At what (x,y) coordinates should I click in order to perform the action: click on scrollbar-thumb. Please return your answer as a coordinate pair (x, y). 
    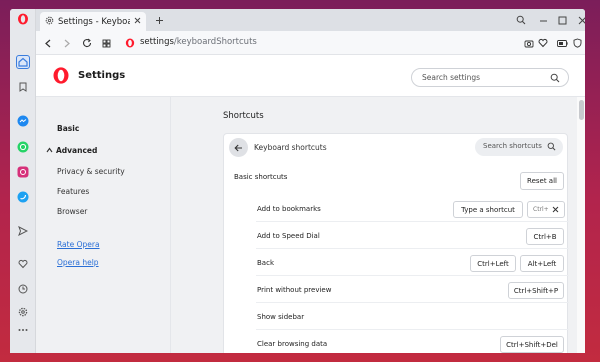
    Looking at the image, I should click on (581, 110).